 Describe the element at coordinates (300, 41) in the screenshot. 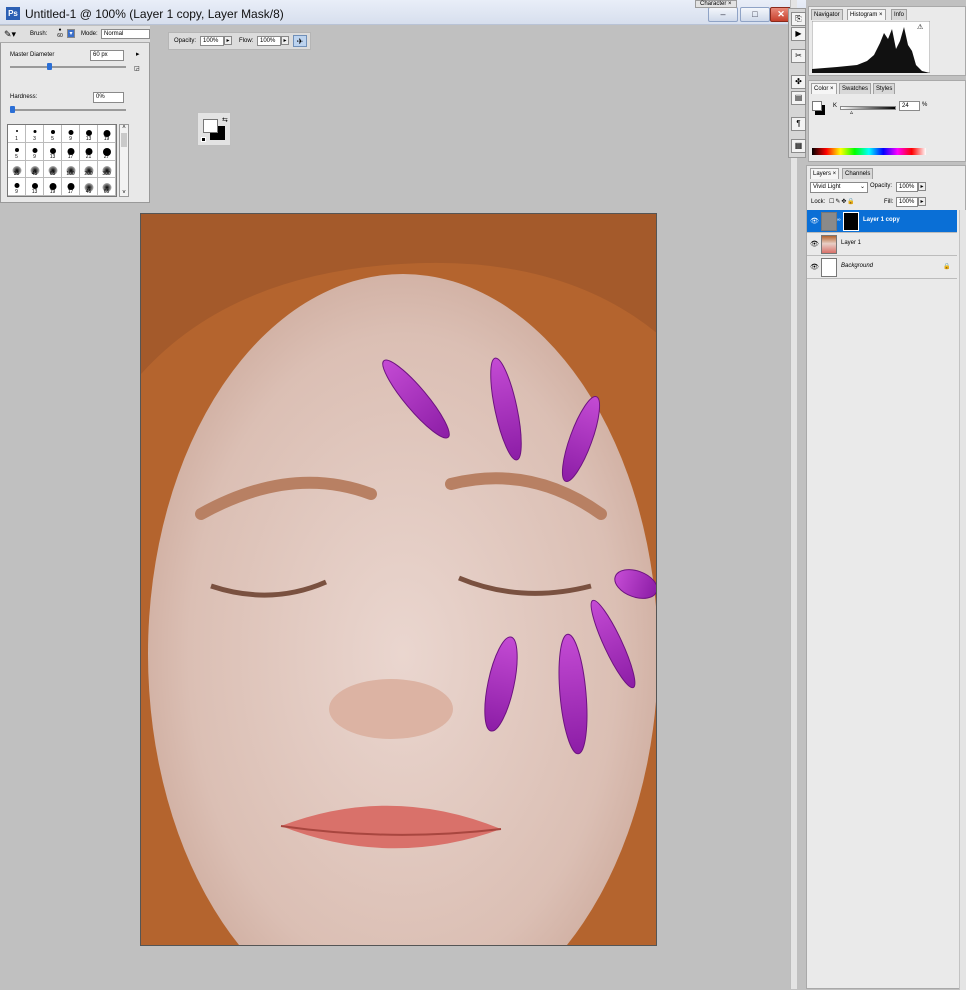

I see `airbrush-icon: ✈` at that location.